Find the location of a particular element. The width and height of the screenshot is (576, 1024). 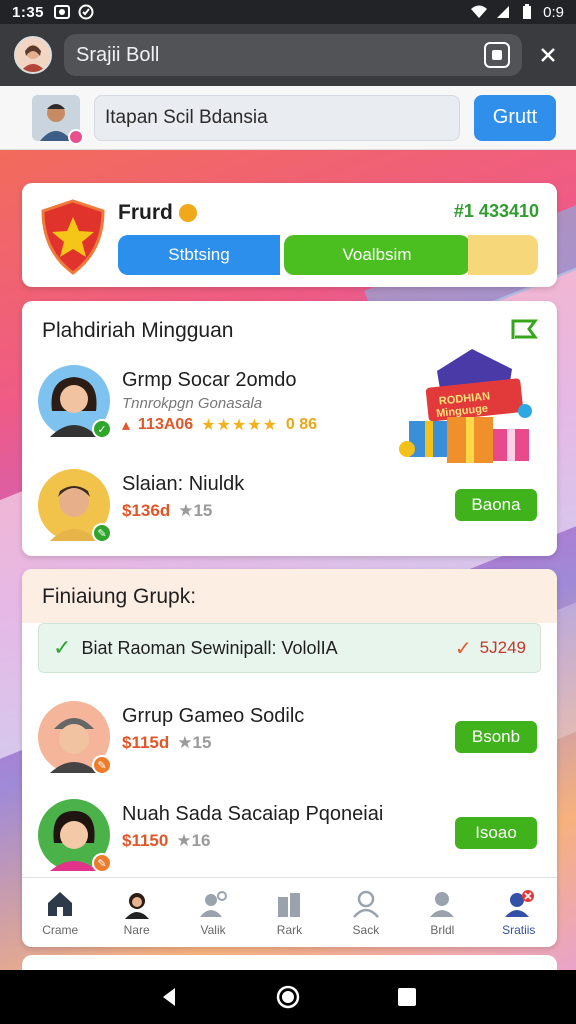

address-bar: Srajii Boll is located at coordinates (293, 55).